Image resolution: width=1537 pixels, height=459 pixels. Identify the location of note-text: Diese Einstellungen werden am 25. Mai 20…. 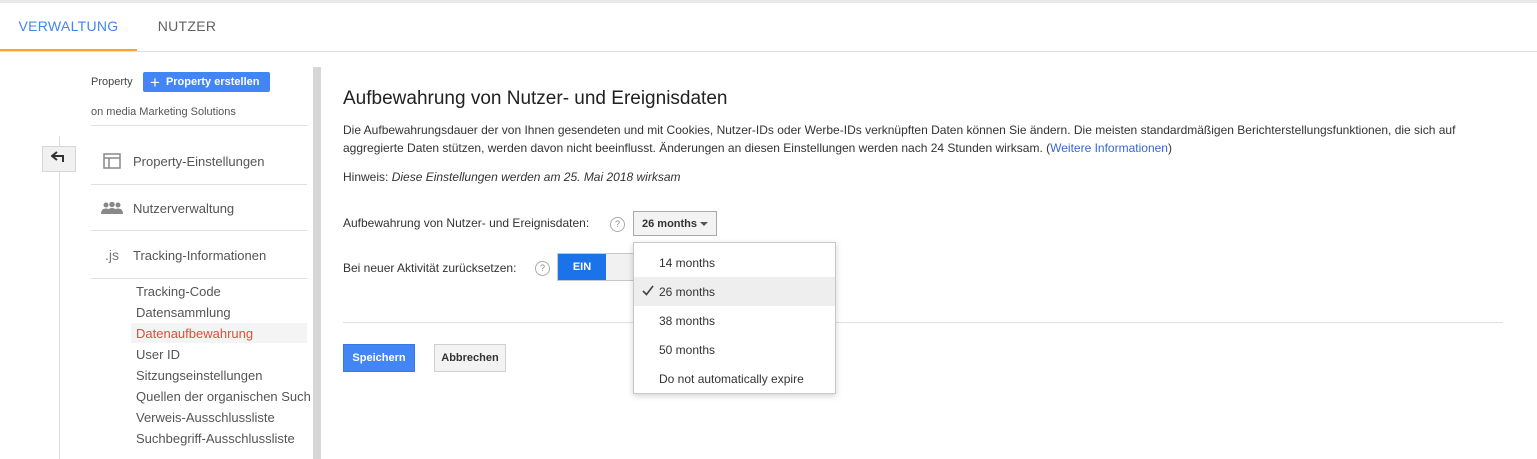
(536, 177).